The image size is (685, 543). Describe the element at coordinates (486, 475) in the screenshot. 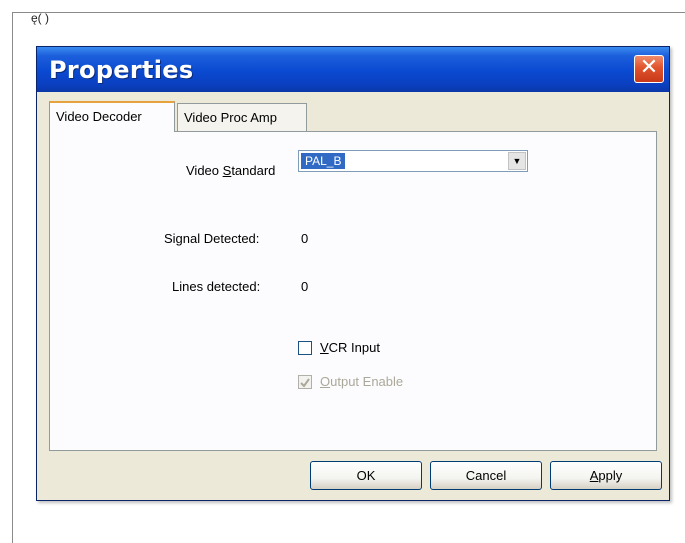

I see `cancel-button: Cancel` at that location.